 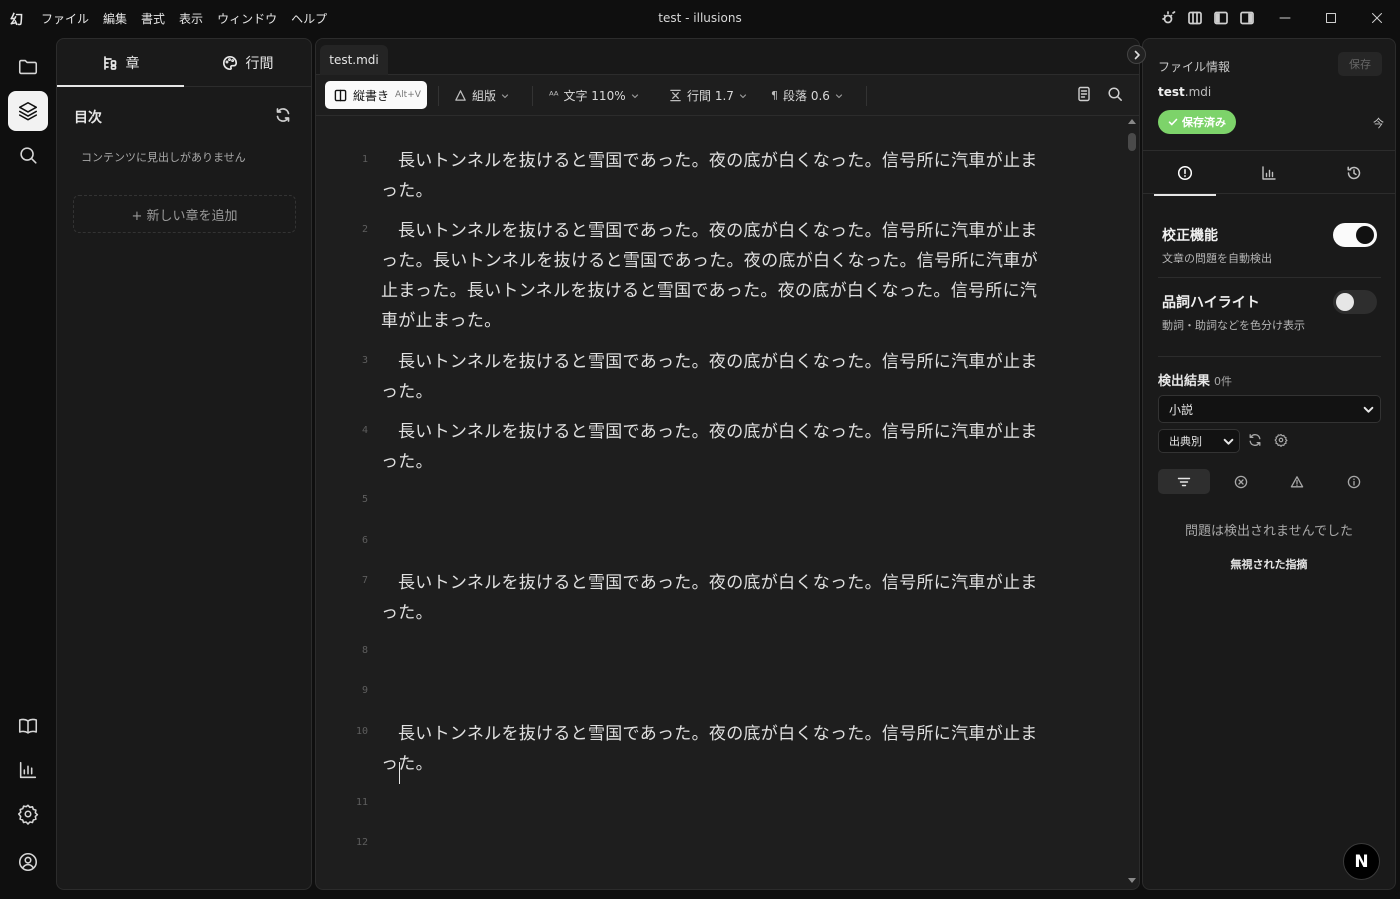 What do you see at coordinates (65, 18) in the screenshot?
I see `menu-file: ファイル` at bounding box center [65, 18].